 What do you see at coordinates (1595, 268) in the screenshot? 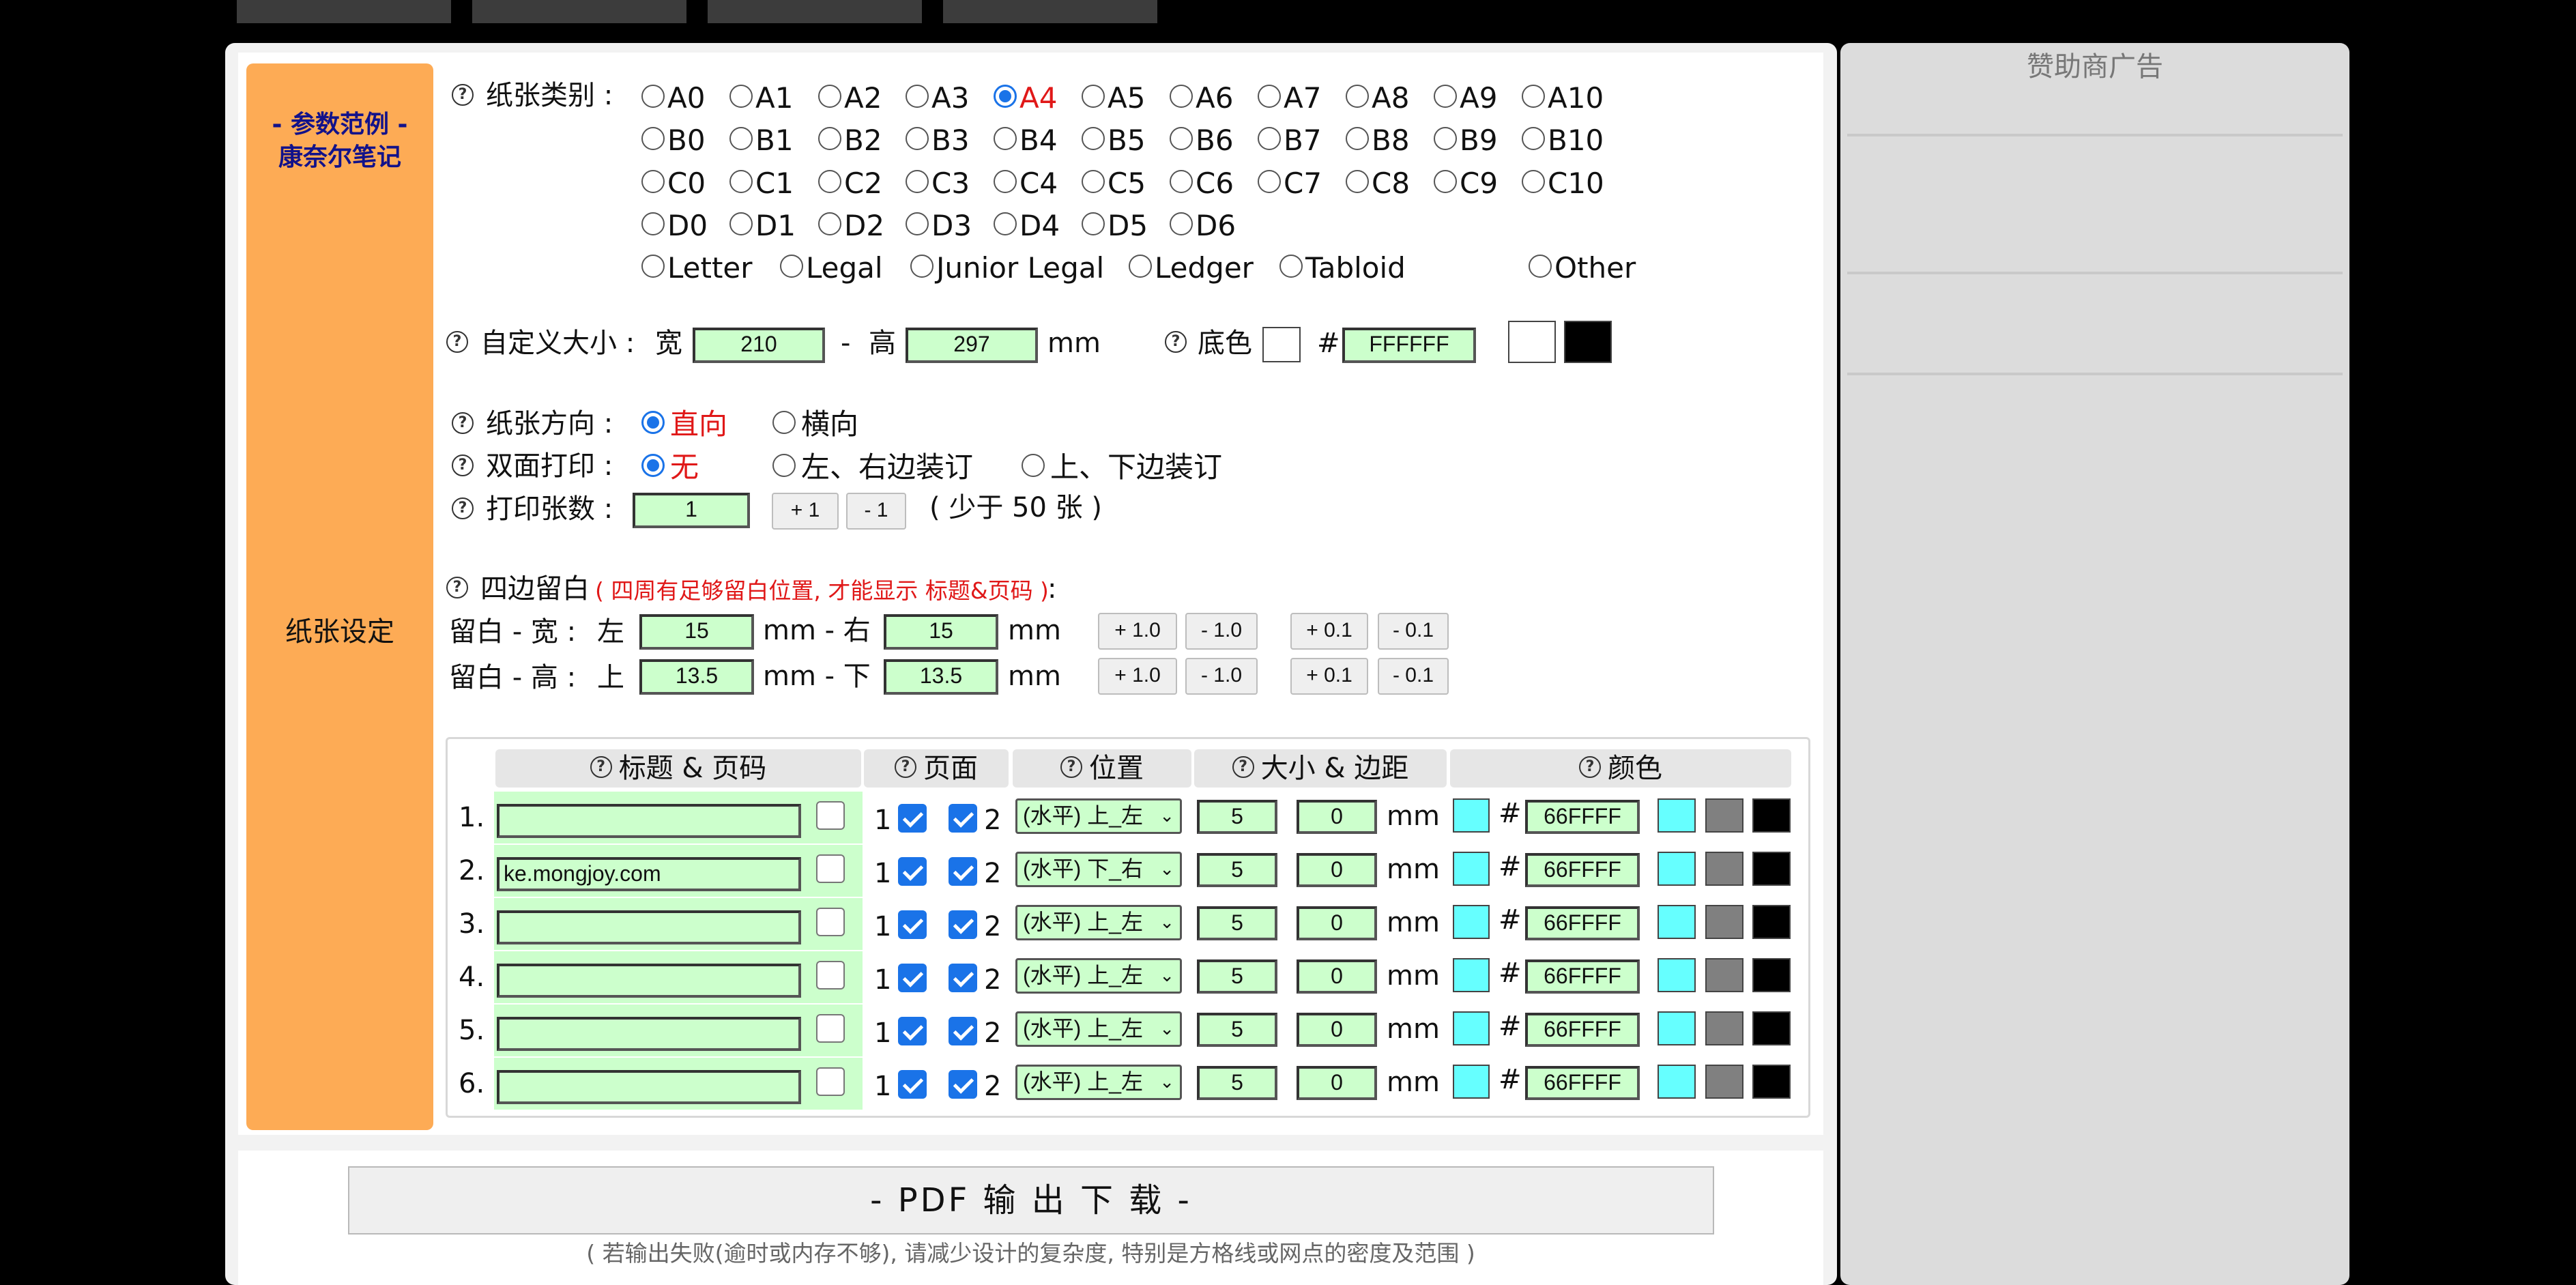
I see `paper-other-label: Other` at bounding box center [1595, 268].